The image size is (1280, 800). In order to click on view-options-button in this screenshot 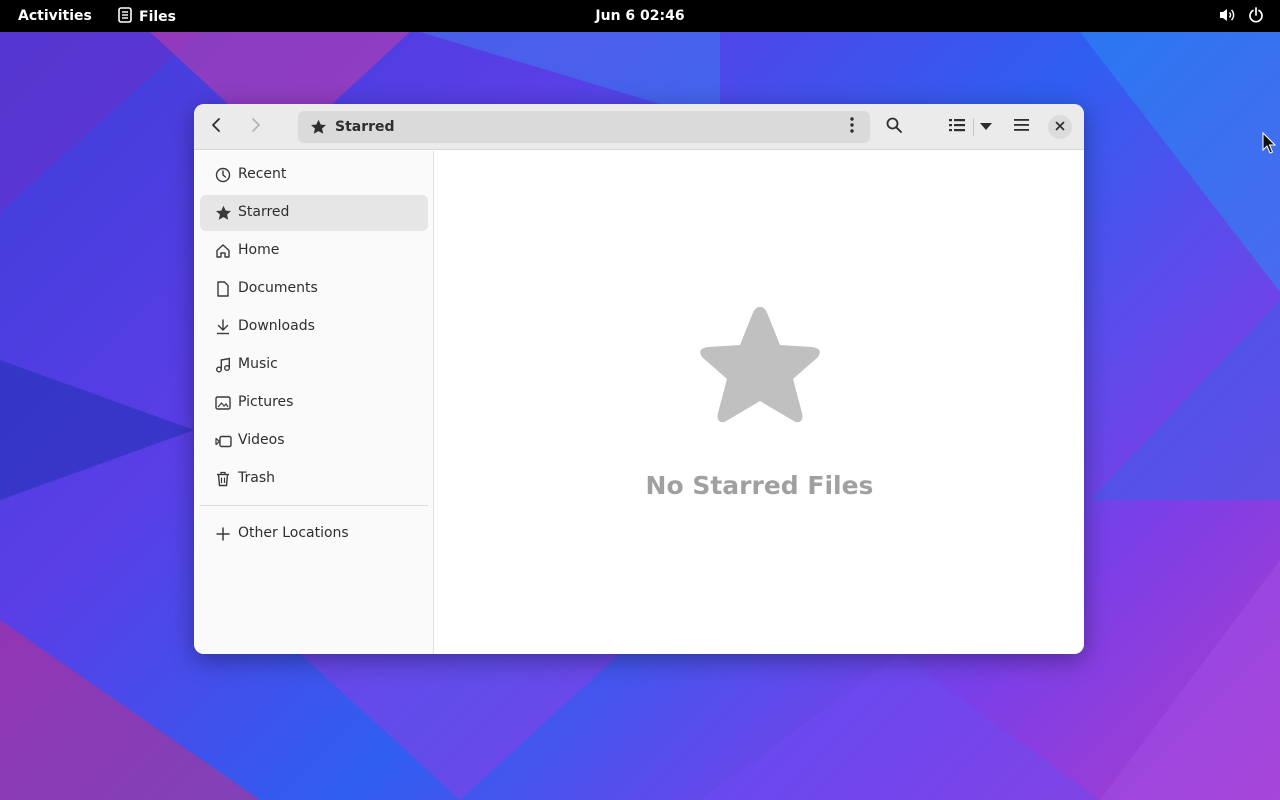, I will do `click(986, 127)`.